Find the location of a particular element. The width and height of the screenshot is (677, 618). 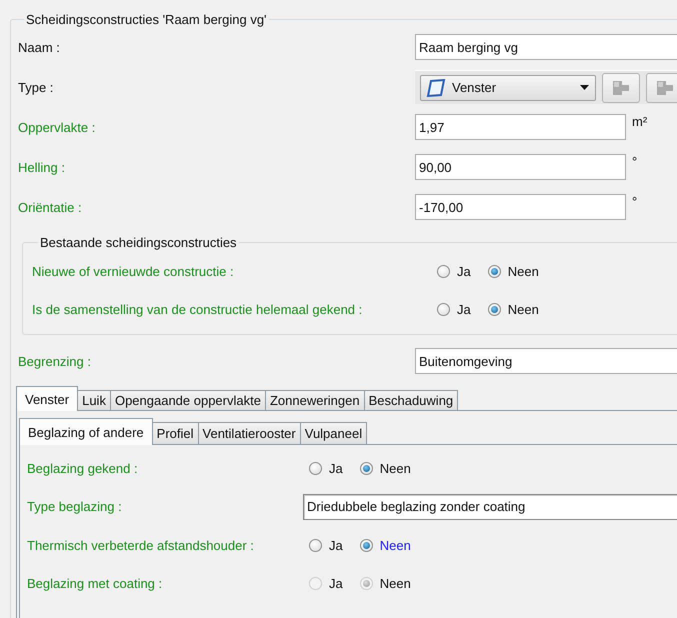

tab: Profiel is located at coordinates (175, 433).